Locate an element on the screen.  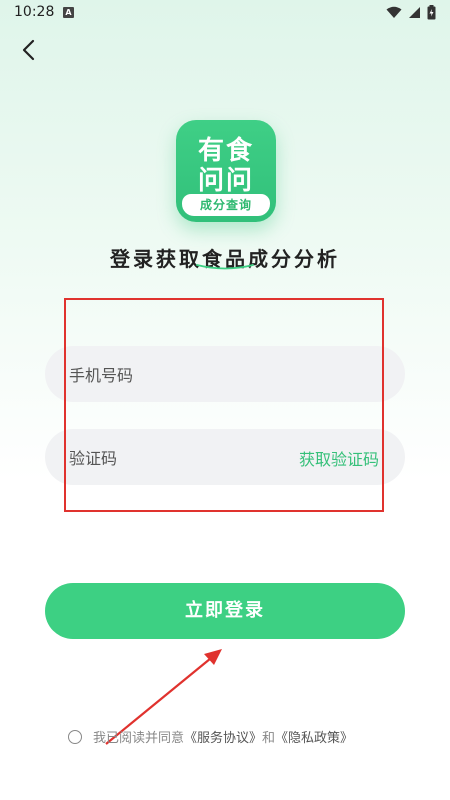
privacy-policy-link: 《隐私政策》 is located at coordinates (314, 736).